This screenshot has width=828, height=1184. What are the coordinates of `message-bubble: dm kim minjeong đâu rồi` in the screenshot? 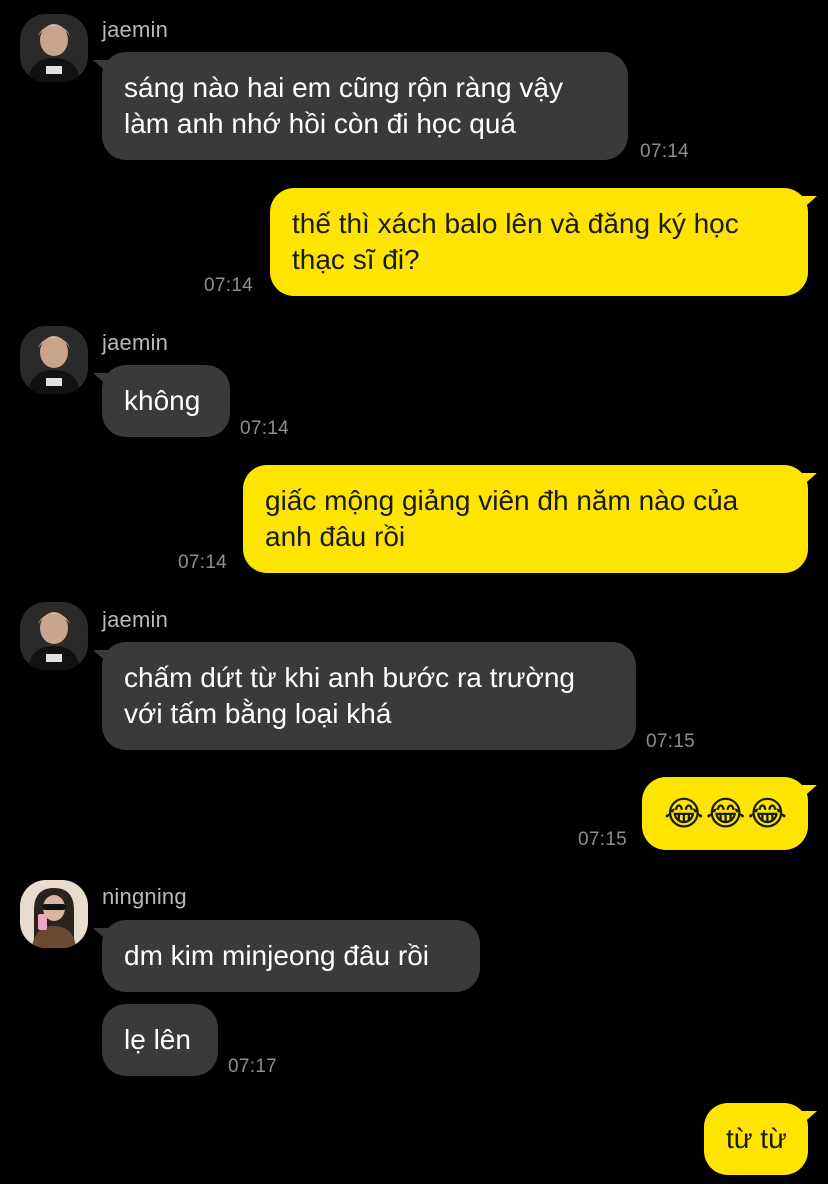 It's located at (286, 956).